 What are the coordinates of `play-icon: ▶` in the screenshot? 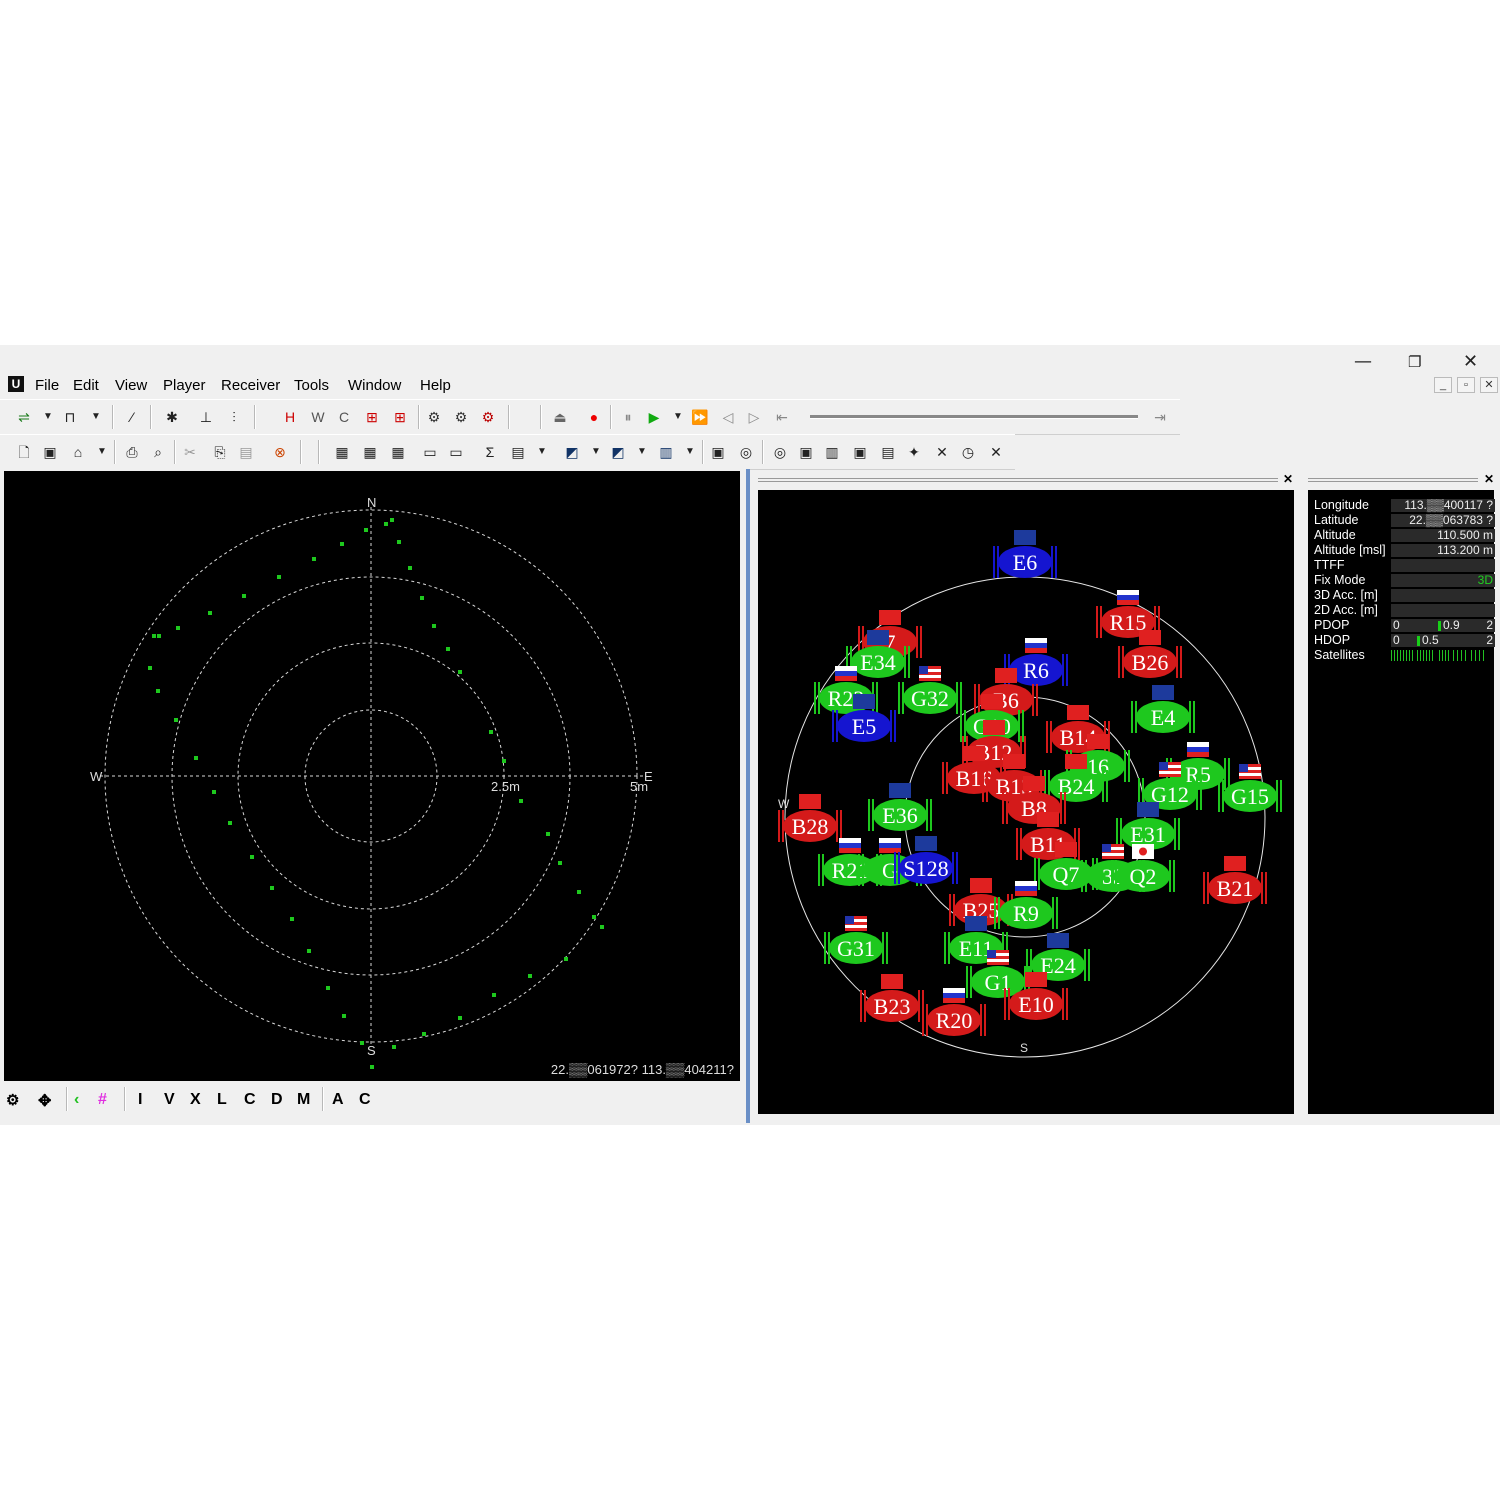 It's located at (654, 417).